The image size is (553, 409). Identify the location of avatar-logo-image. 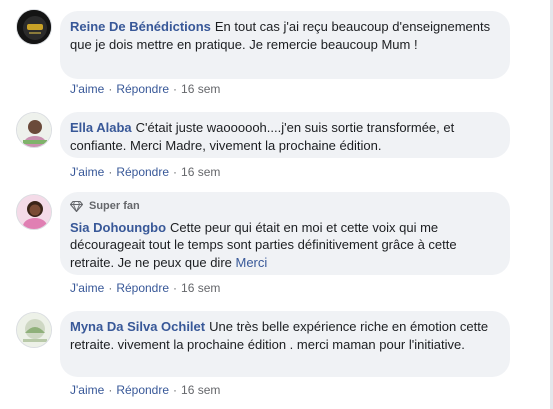
(34, 27).